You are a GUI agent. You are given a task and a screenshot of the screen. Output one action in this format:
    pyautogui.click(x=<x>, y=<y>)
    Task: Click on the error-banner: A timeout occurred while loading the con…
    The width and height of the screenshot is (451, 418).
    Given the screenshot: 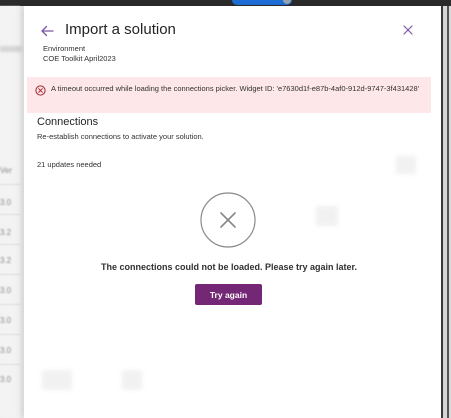 What is the action you would take?
    pyautogui.click(x=229, y=95)
    